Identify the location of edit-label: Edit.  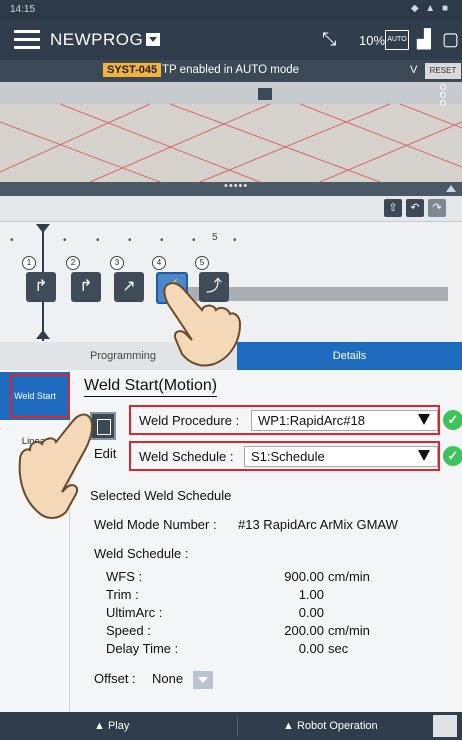
(105, 453).